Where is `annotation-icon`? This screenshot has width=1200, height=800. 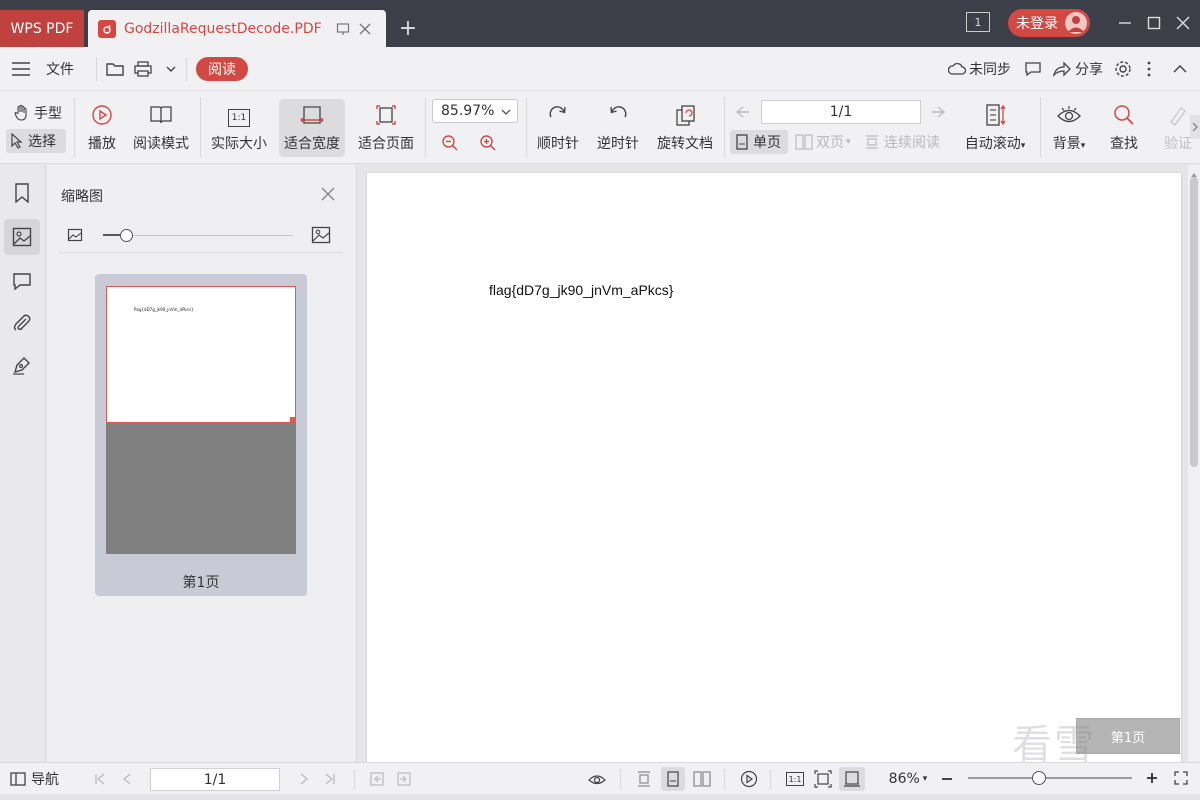
annotation-icon is located at coordinates (22, 281).